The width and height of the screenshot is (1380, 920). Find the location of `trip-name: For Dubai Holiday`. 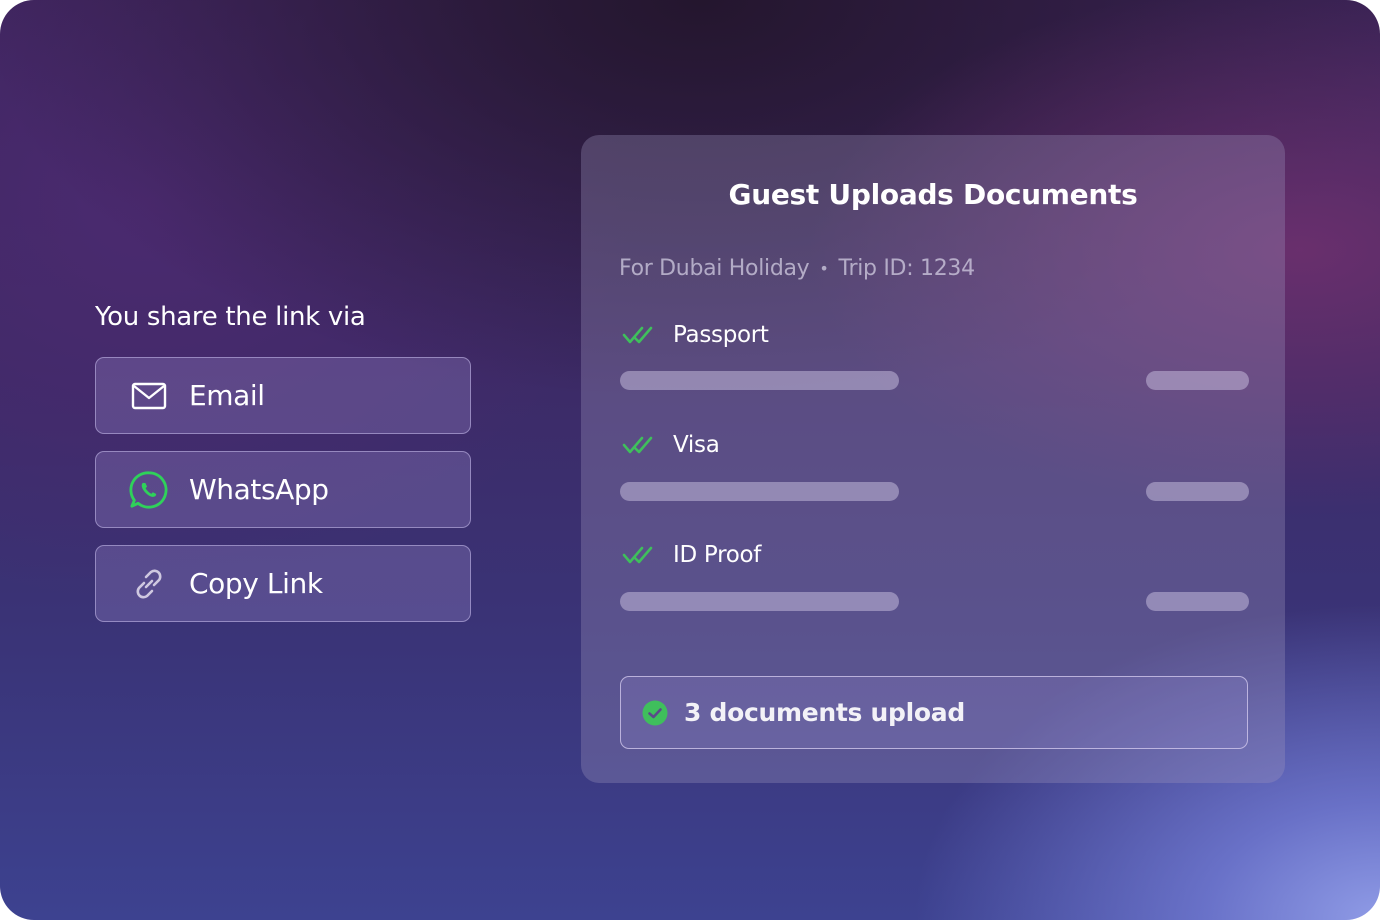

trip-name: For Dubai Holiday is located at coordinates (714, 268).